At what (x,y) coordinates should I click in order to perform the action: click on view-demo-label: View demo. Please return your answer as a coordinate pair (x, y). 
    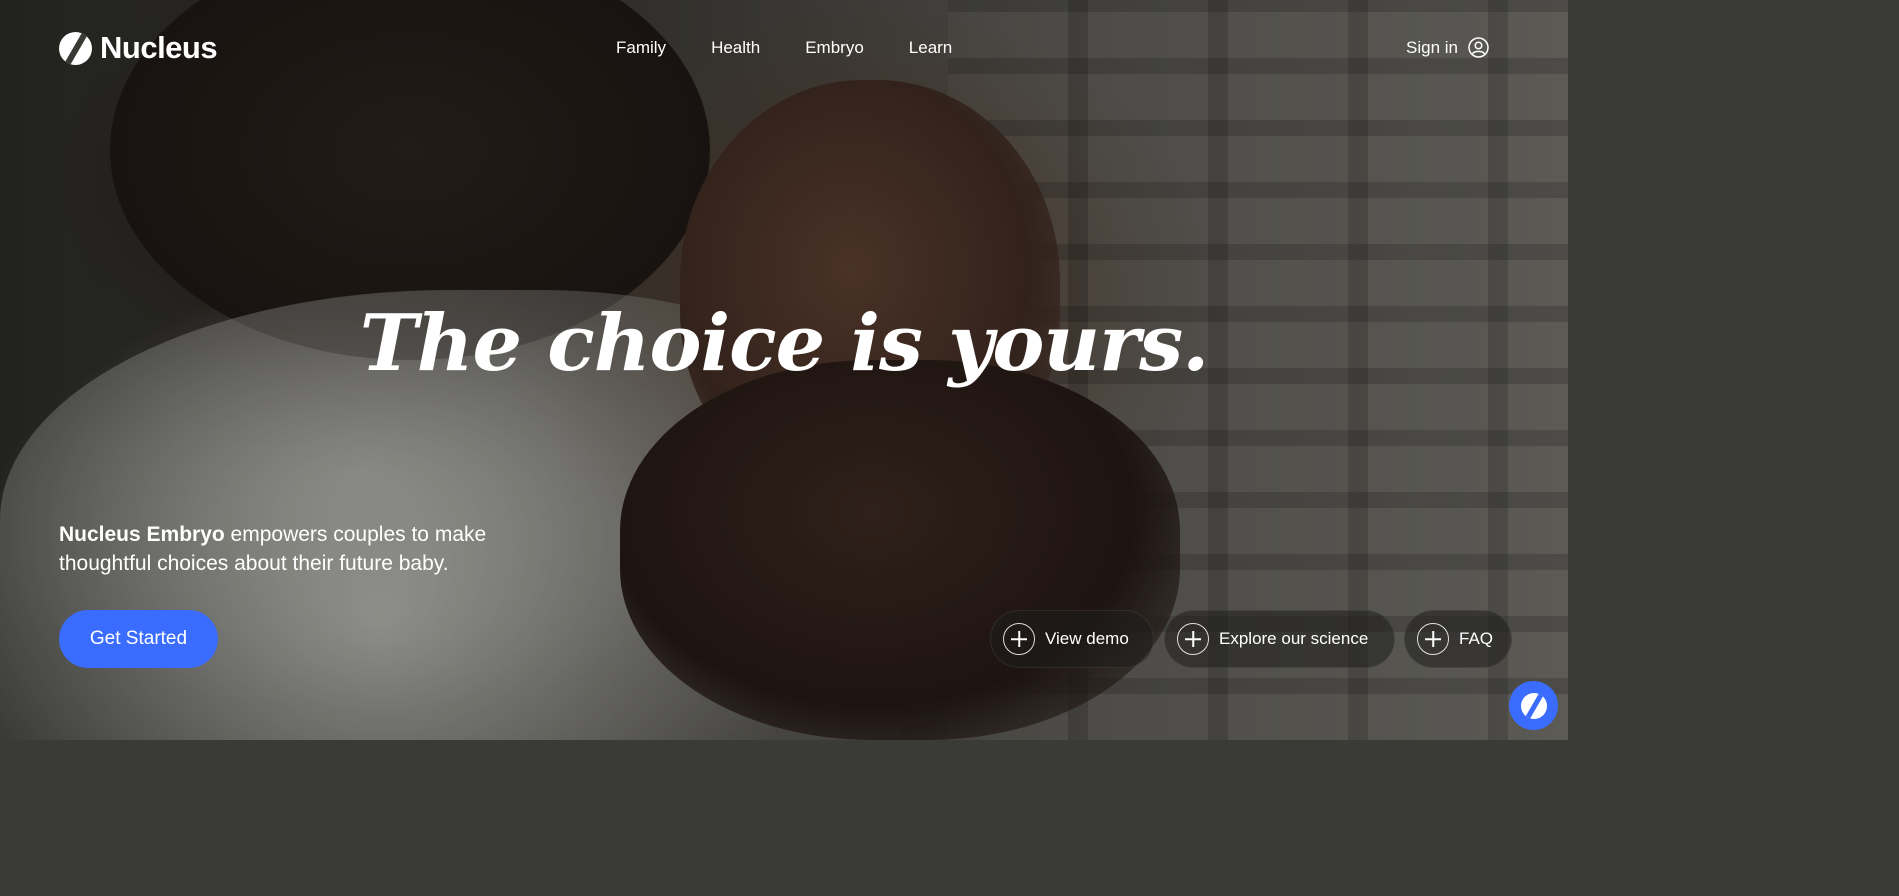
    Looking at the image, I should click on (1087, 638).